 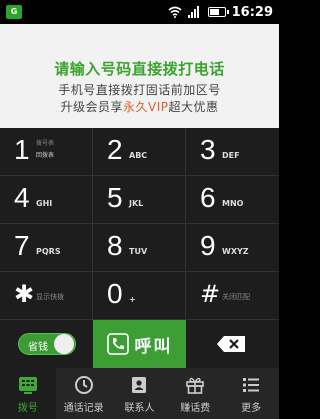 I want to click on key-6: 6 MNO, so click(x=232, y=200).